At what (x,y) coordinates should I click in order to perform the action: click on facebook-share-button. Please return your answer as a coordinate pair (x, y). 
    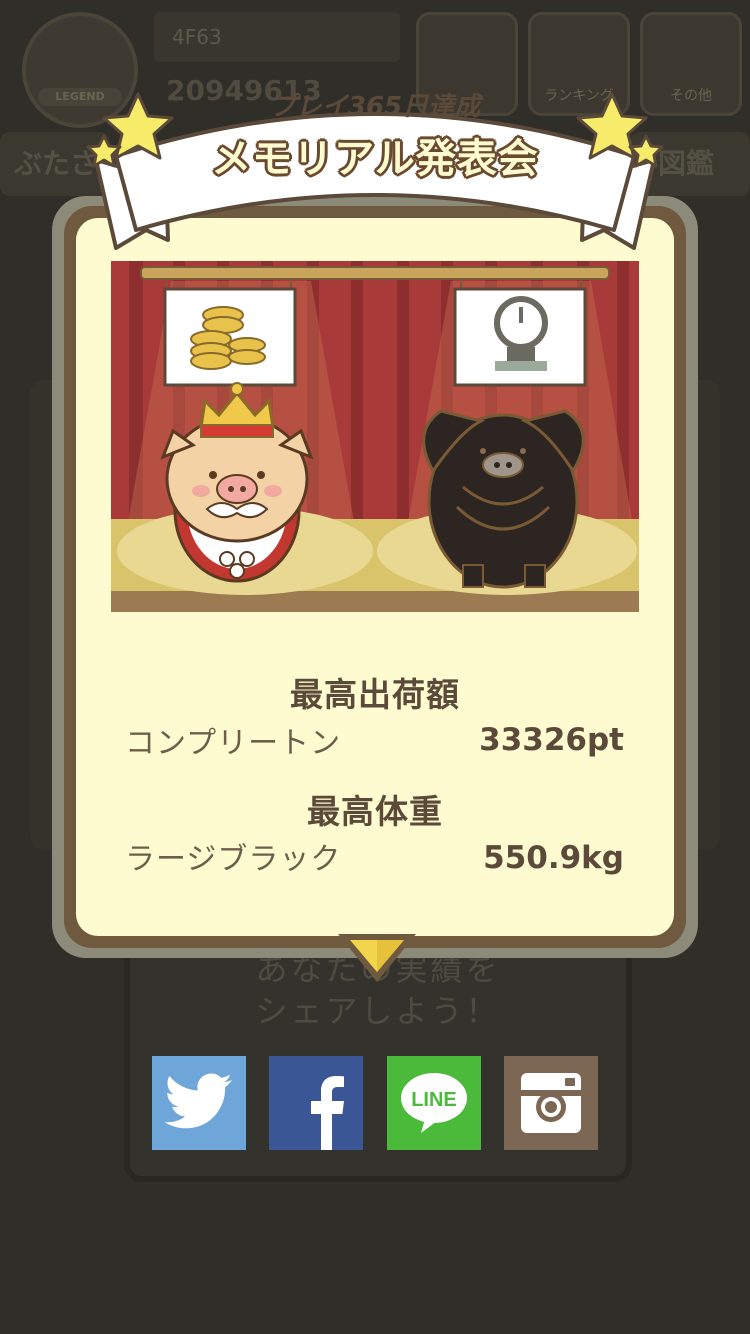
    Looking at the image, I should click on (316, 1103).